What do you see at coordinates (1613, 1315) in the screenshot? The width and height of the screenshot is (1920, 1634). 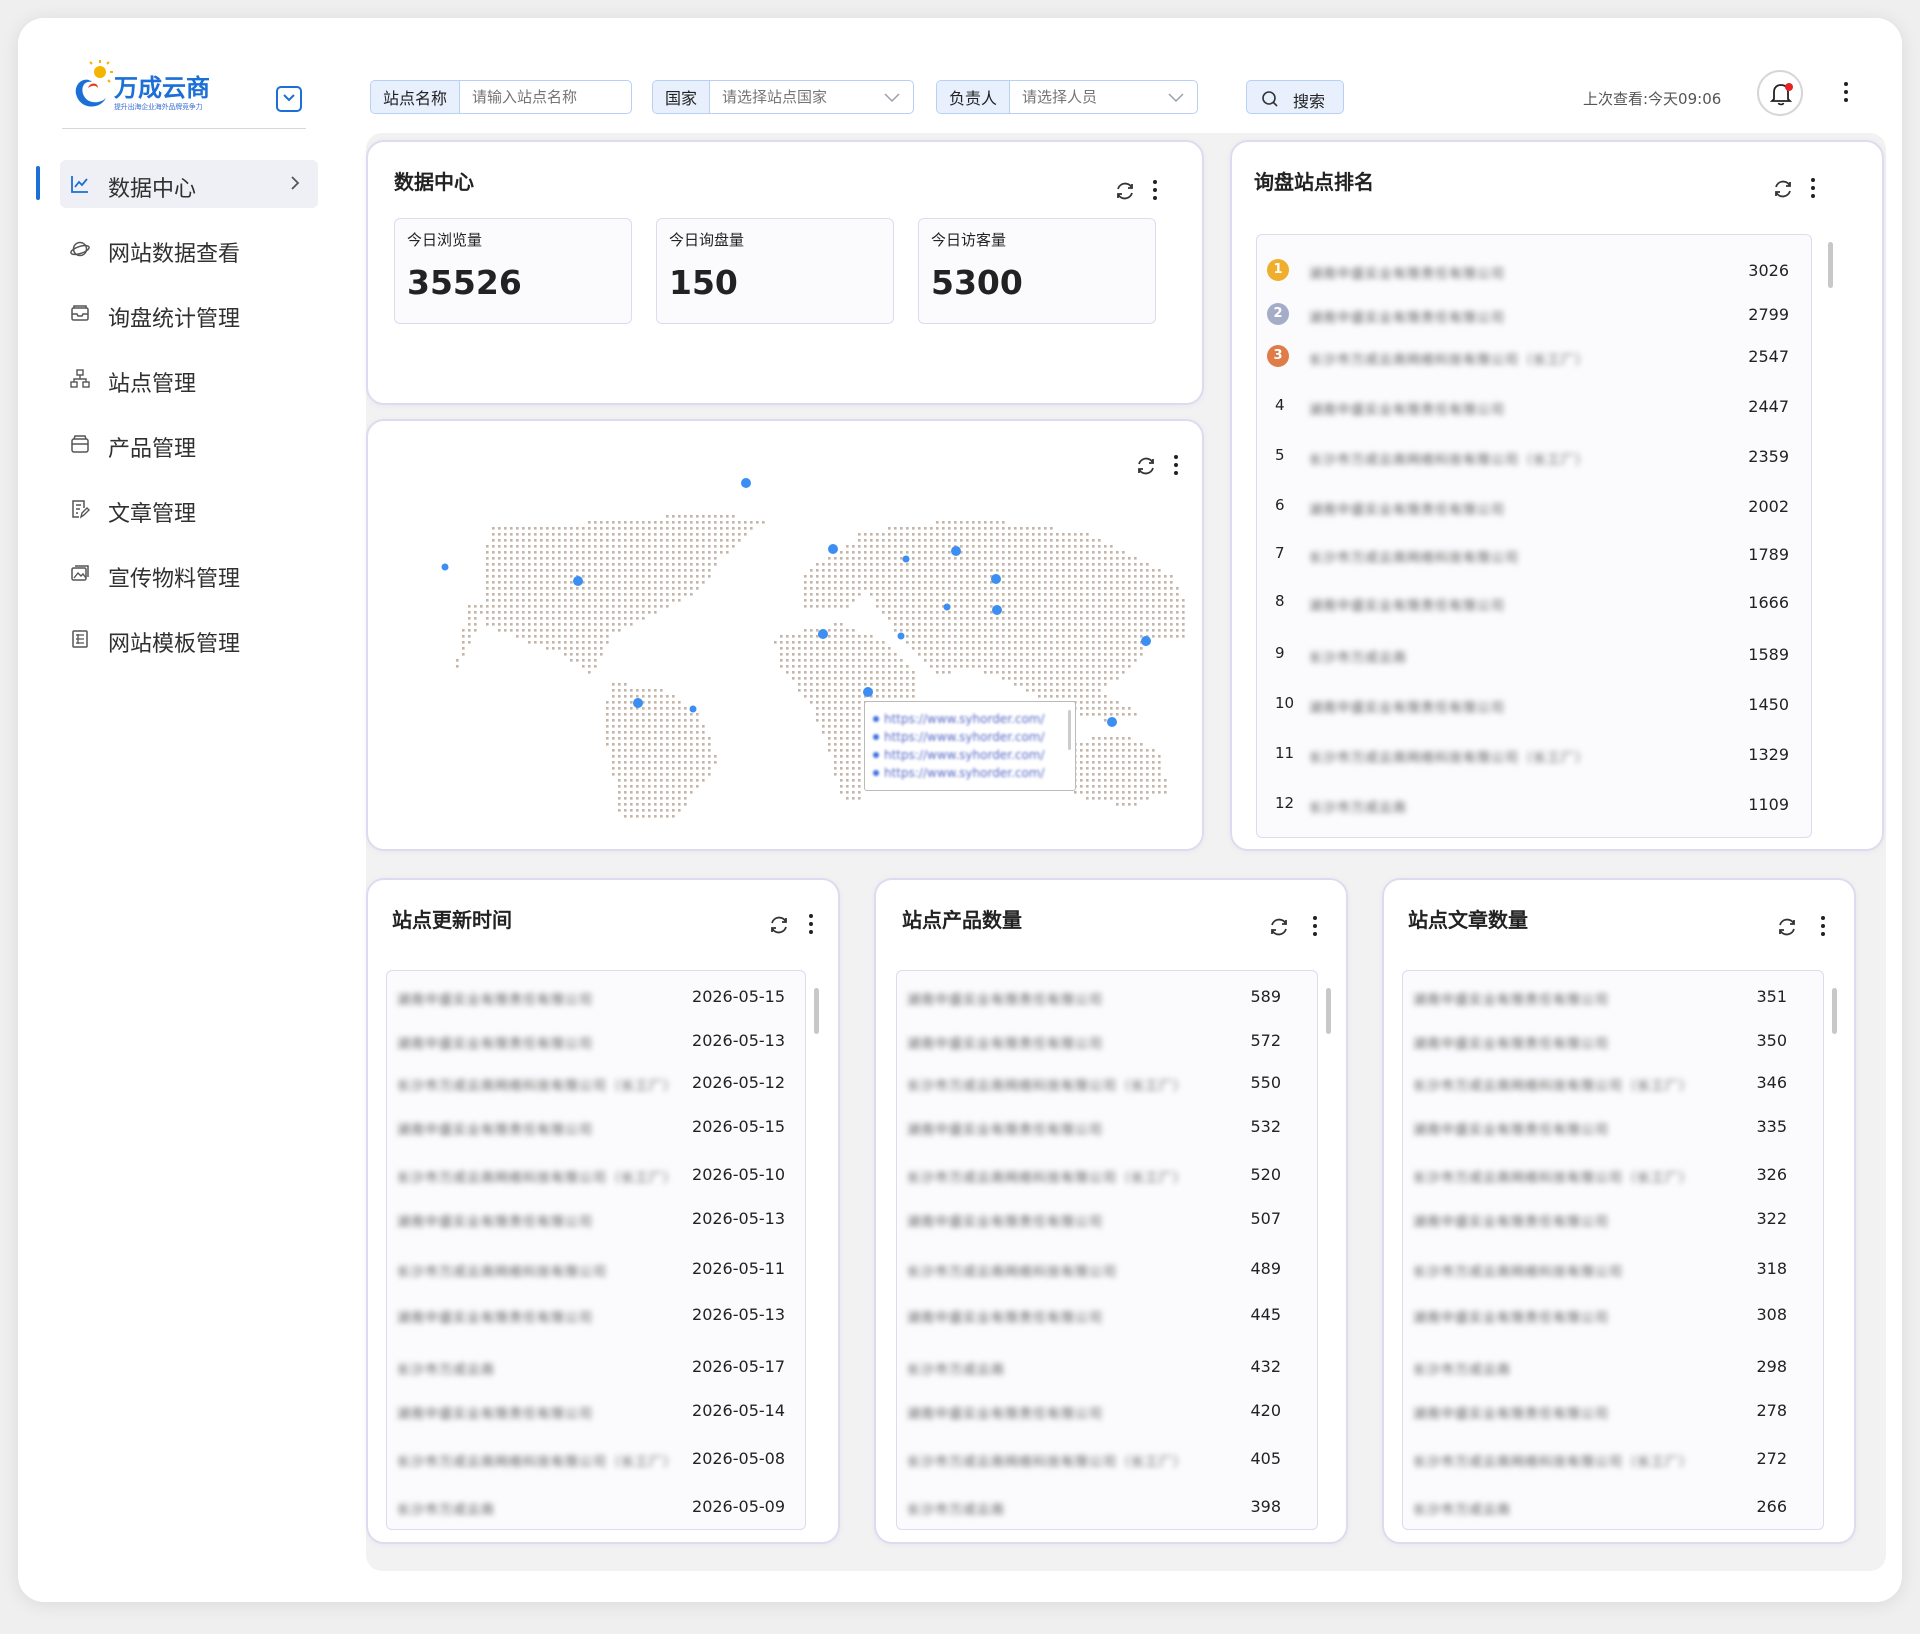 I see `list-item: 湖南中盛实业有限责任有限公司 308` at bounding box center [1613, 1315].